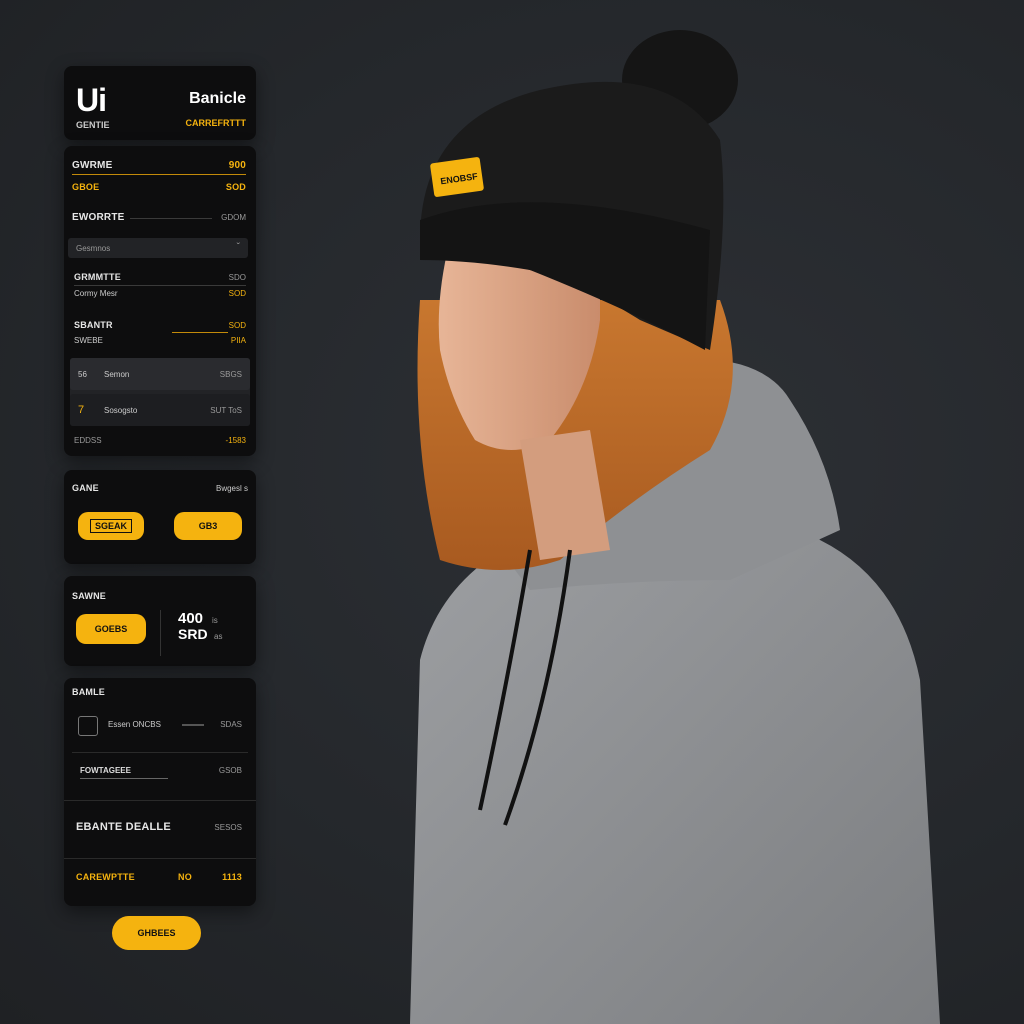 The height and width of the screenshot is (1024, 1024). I want to click on footer-value: 1113, so click(232, 877).